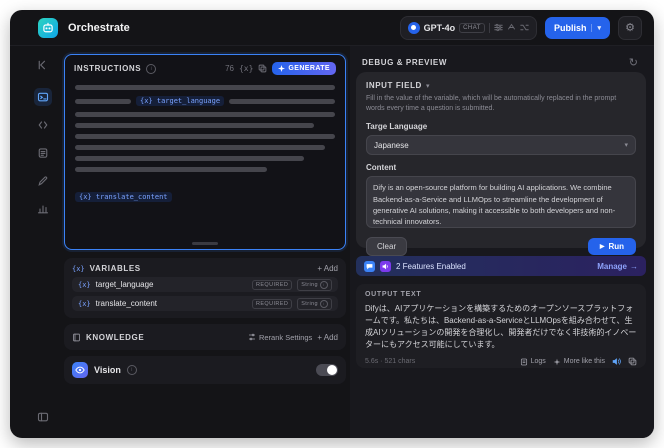  I want to click on debug-title: DEBUG & PREVIEW, so click(405, 62).